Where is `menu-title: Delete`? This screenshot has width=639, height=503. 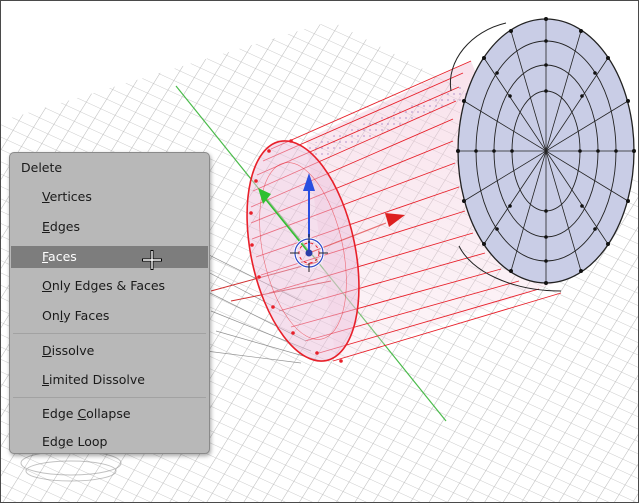 menu-title: Delete is located at coordinates (42, 167).